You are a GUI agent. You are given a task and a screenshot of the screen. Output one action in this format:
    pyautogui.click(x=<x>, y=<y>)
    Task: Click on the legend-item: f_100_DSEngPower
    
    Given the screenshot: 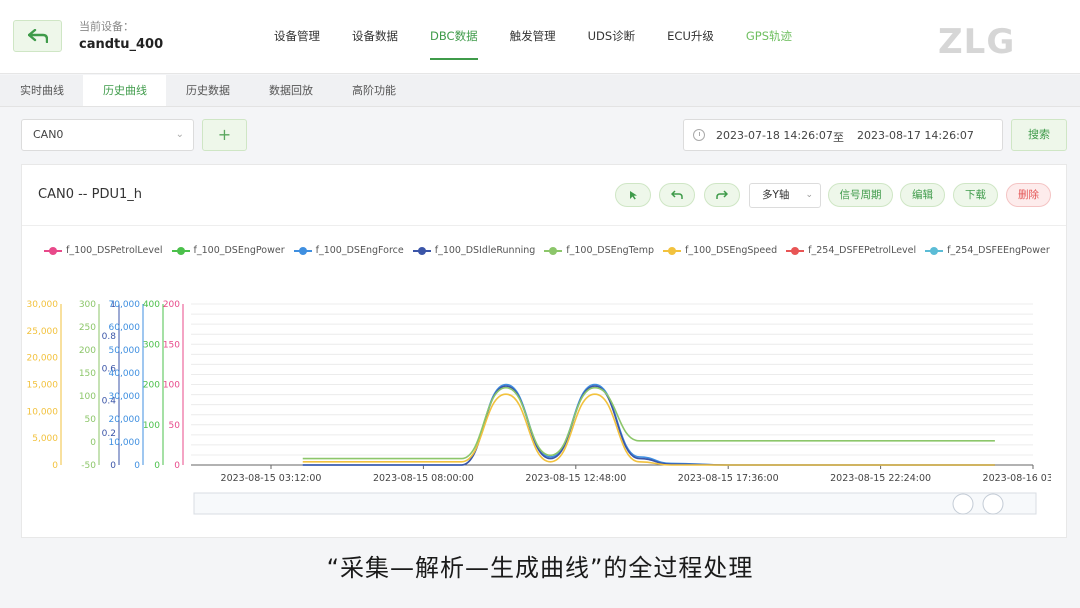 What is the action you would take?
    pyautogui.click(x=228, y=250)
    